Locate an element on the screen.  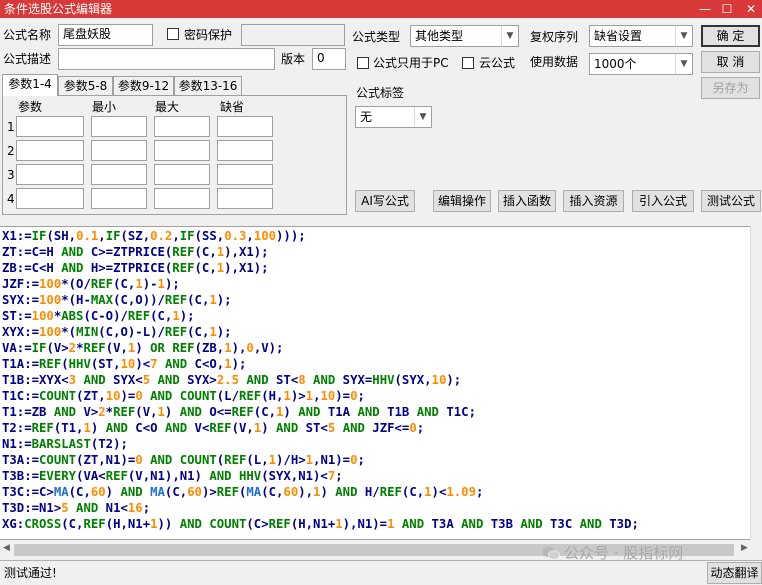
code-token: EVERY is located at coordinates (58, 476).